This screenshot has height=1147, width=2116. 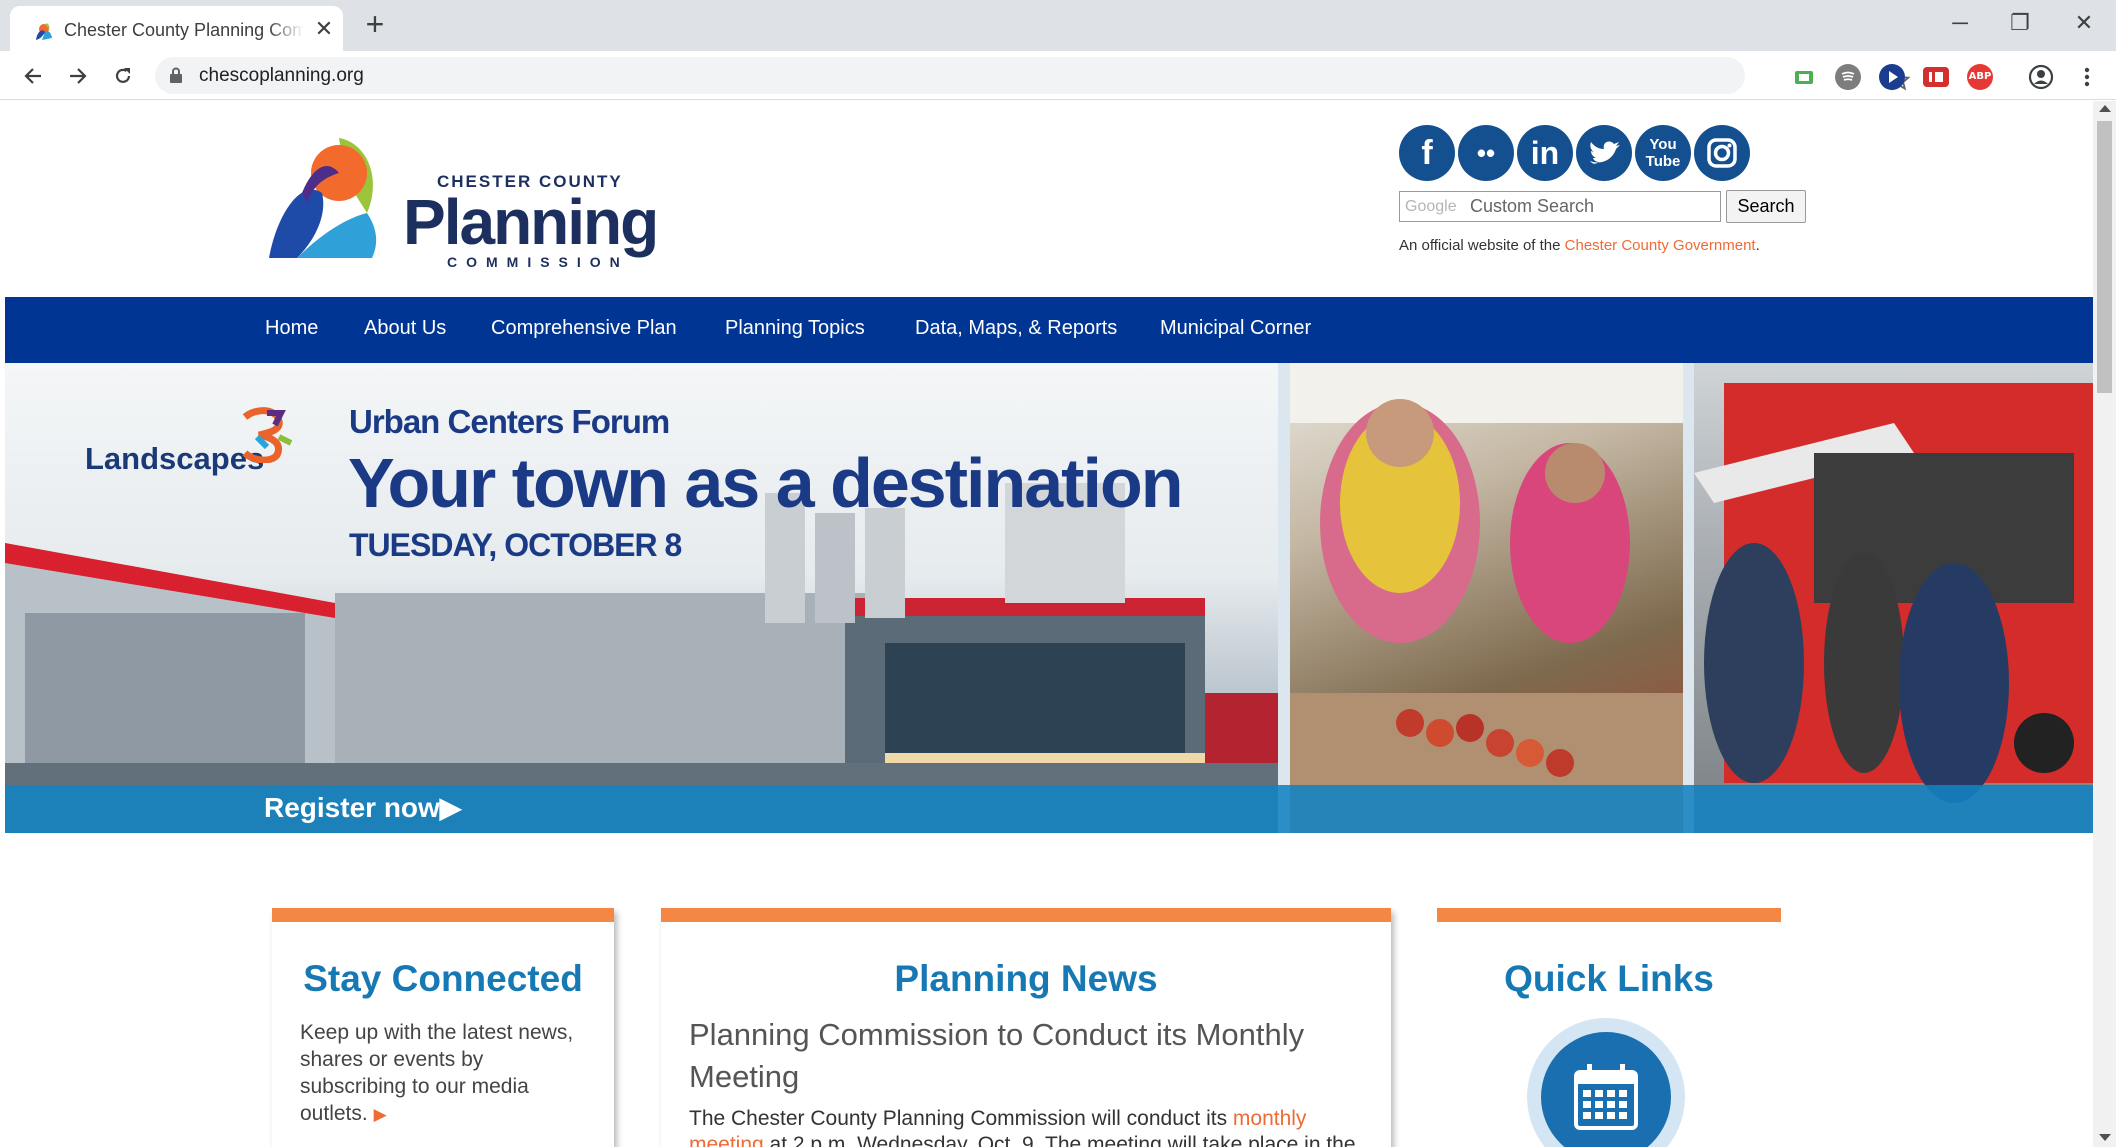 What do you see at coordinates (584, 328) in the screenshot?
I see `nav-item-comprehensive-plan: Comprehensive Plan` at bounding box center [584, 328].